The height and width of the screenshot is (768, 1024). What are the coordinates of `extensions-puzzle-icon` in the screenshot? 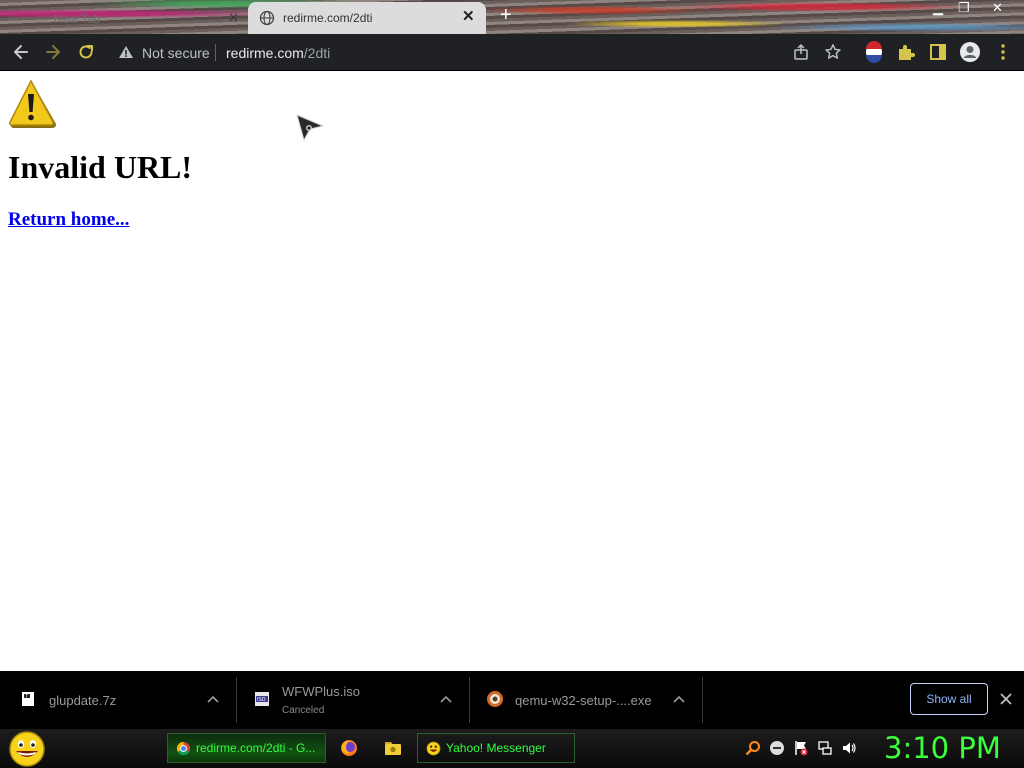 It's located at (906, 52).